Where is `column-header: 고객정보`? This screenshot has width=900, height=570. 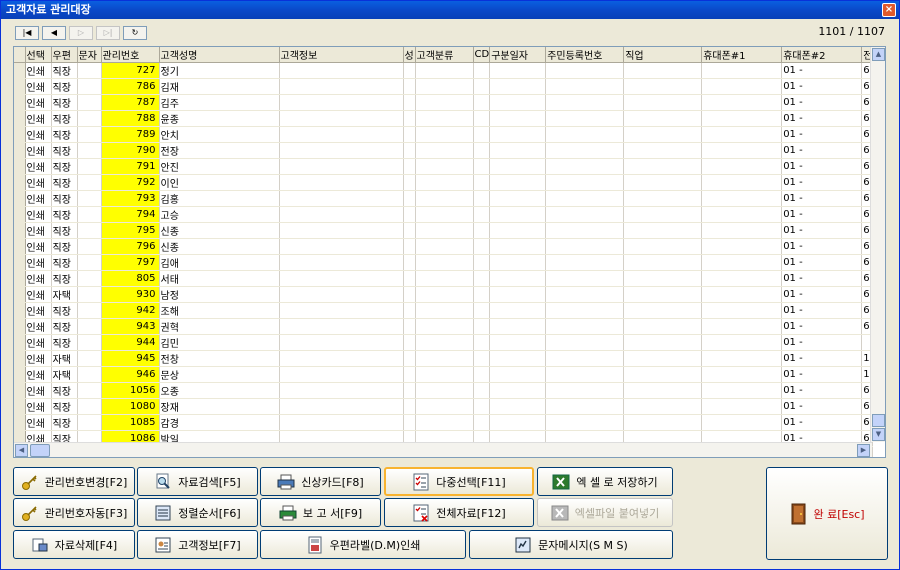 column-header: 고객정보 is located at coordinates (341, 55).